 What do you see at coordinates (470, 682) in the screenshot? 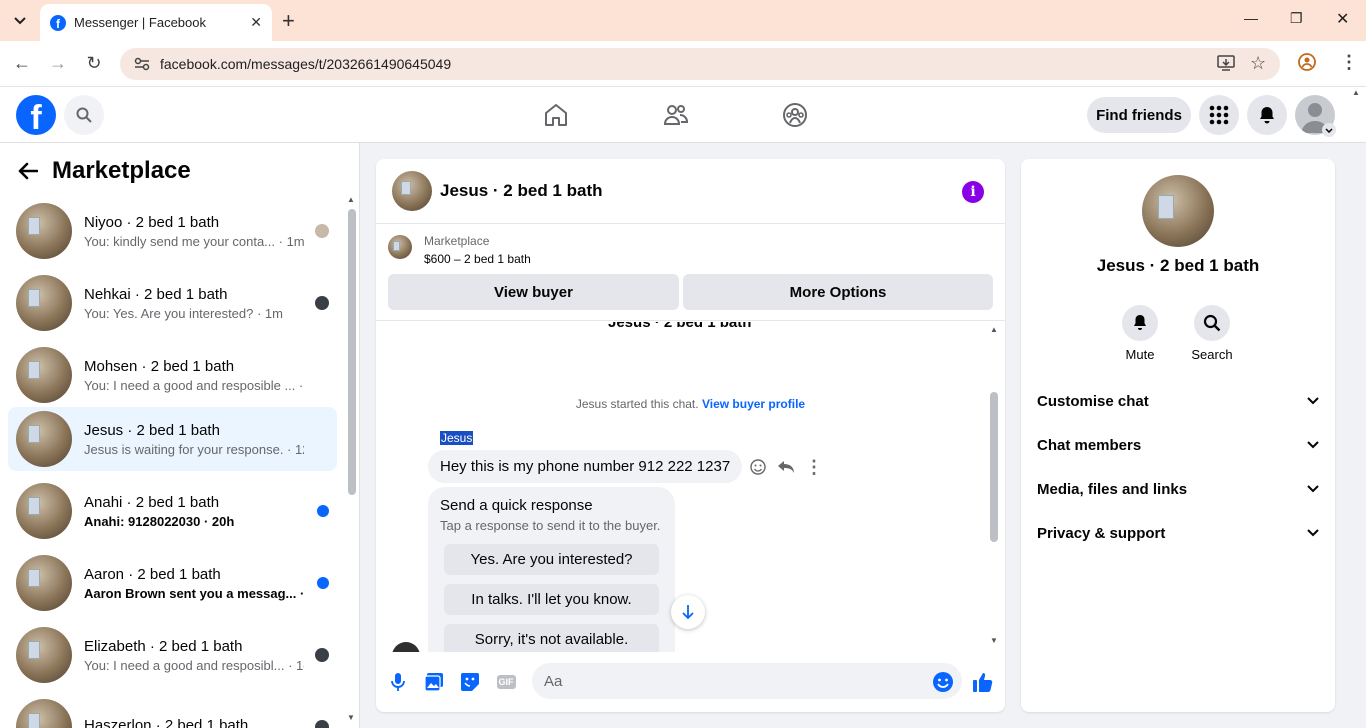
I see `sticker-icon` at bounding box center [470, 682].